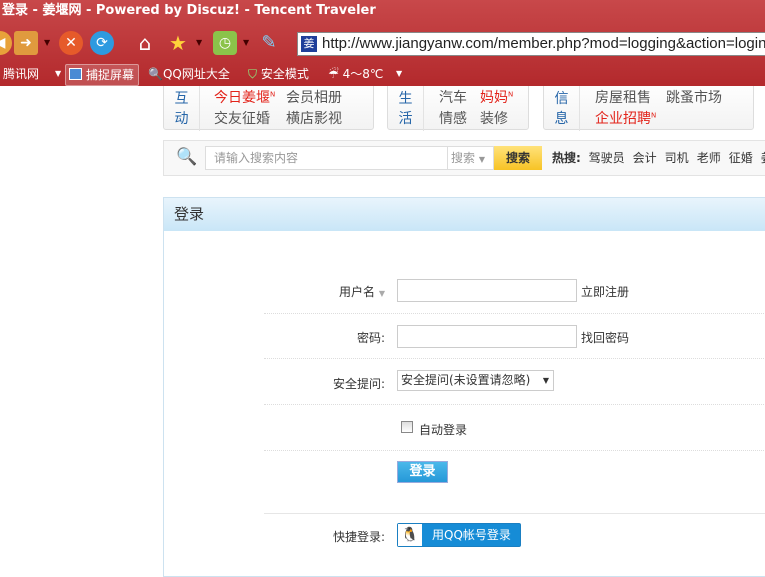 Image resolution: width=765 pixels, height=577 pixels. Describe the element at coordinates (443, 429) in the screenshot. I see `auto-login-label: 自动登录` at that location.